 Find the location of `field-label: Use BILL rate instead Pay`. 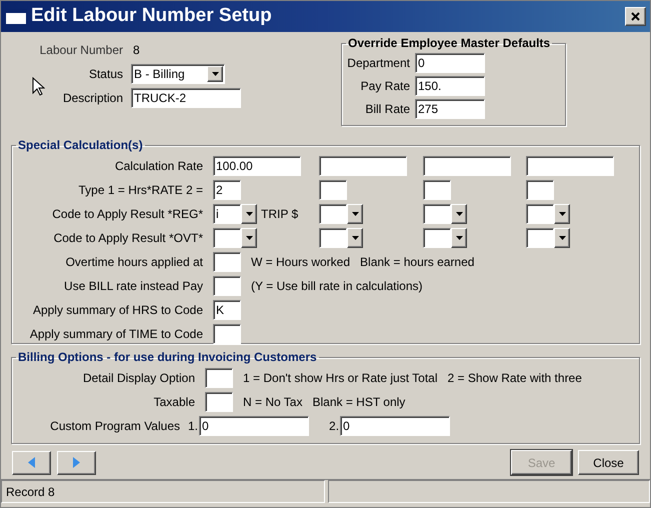

field-label: Use BILL rate instead Pay is located at coordinates (133, 286).